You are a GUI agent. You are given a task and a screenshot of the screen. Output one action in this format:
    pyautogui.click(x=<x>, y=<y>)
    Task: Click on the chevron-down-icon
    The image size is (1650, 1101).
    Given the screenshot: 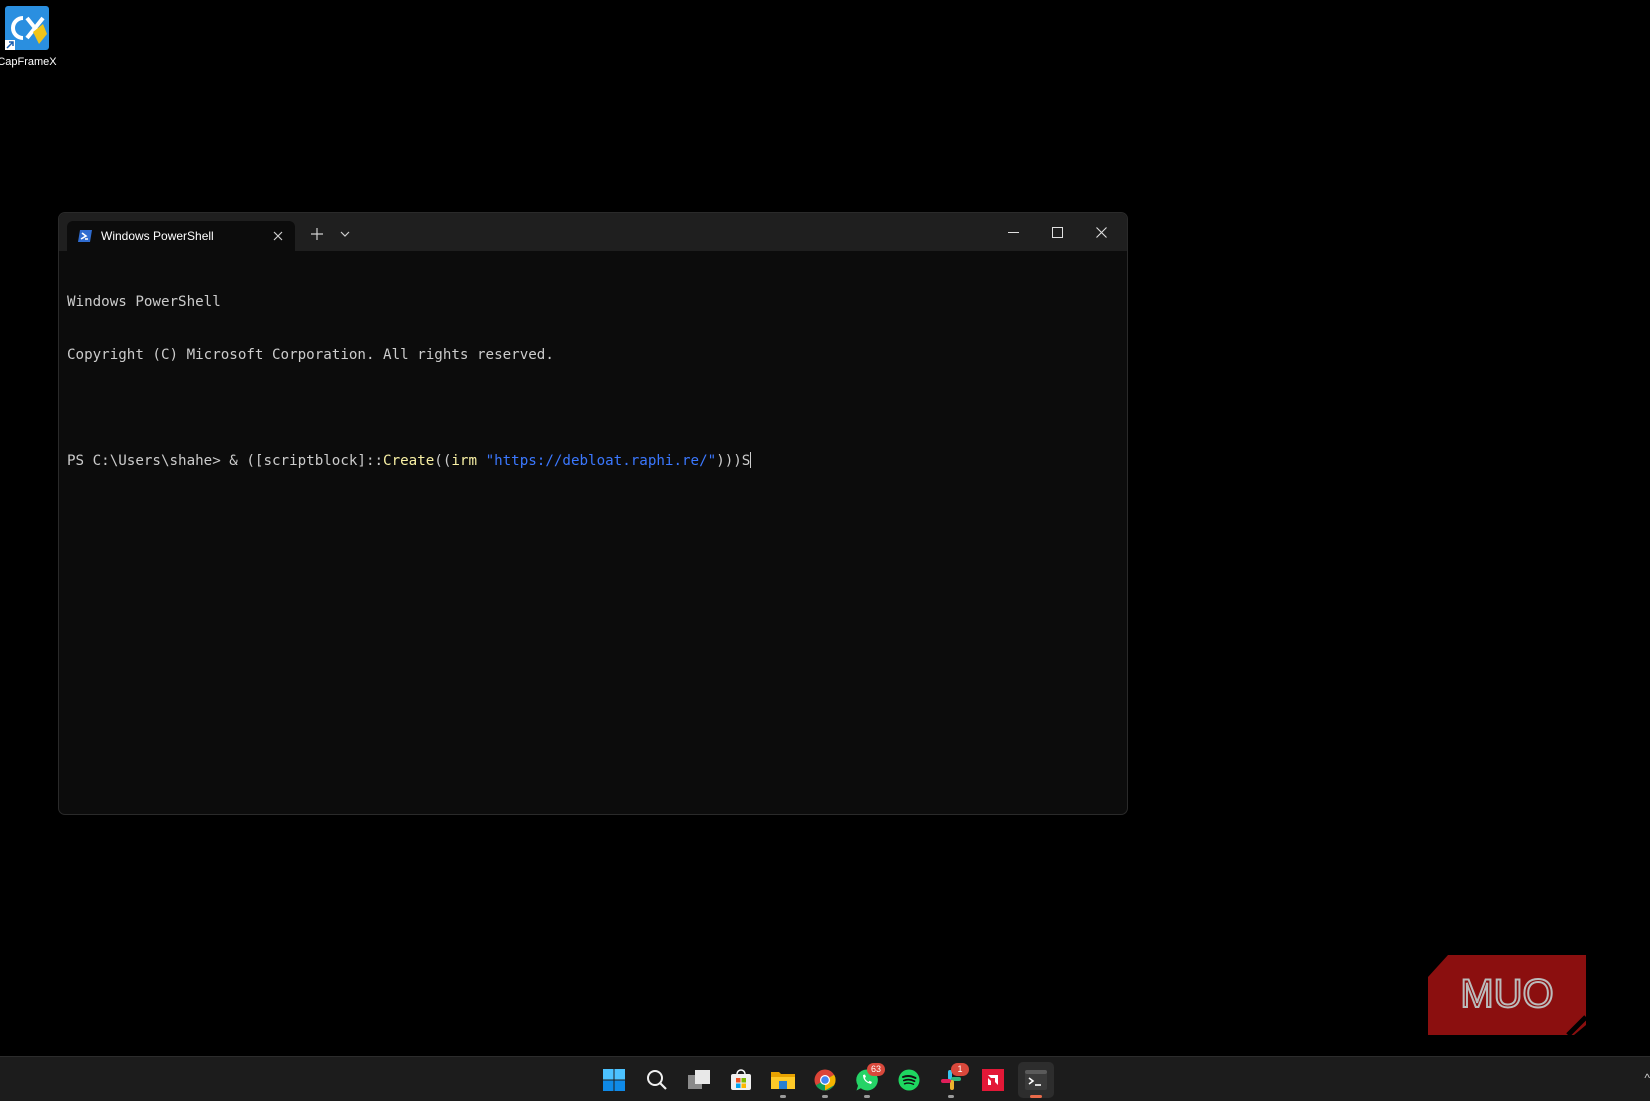 What is the action you would take?
    pyautogui.click(x=345, y=234)
    